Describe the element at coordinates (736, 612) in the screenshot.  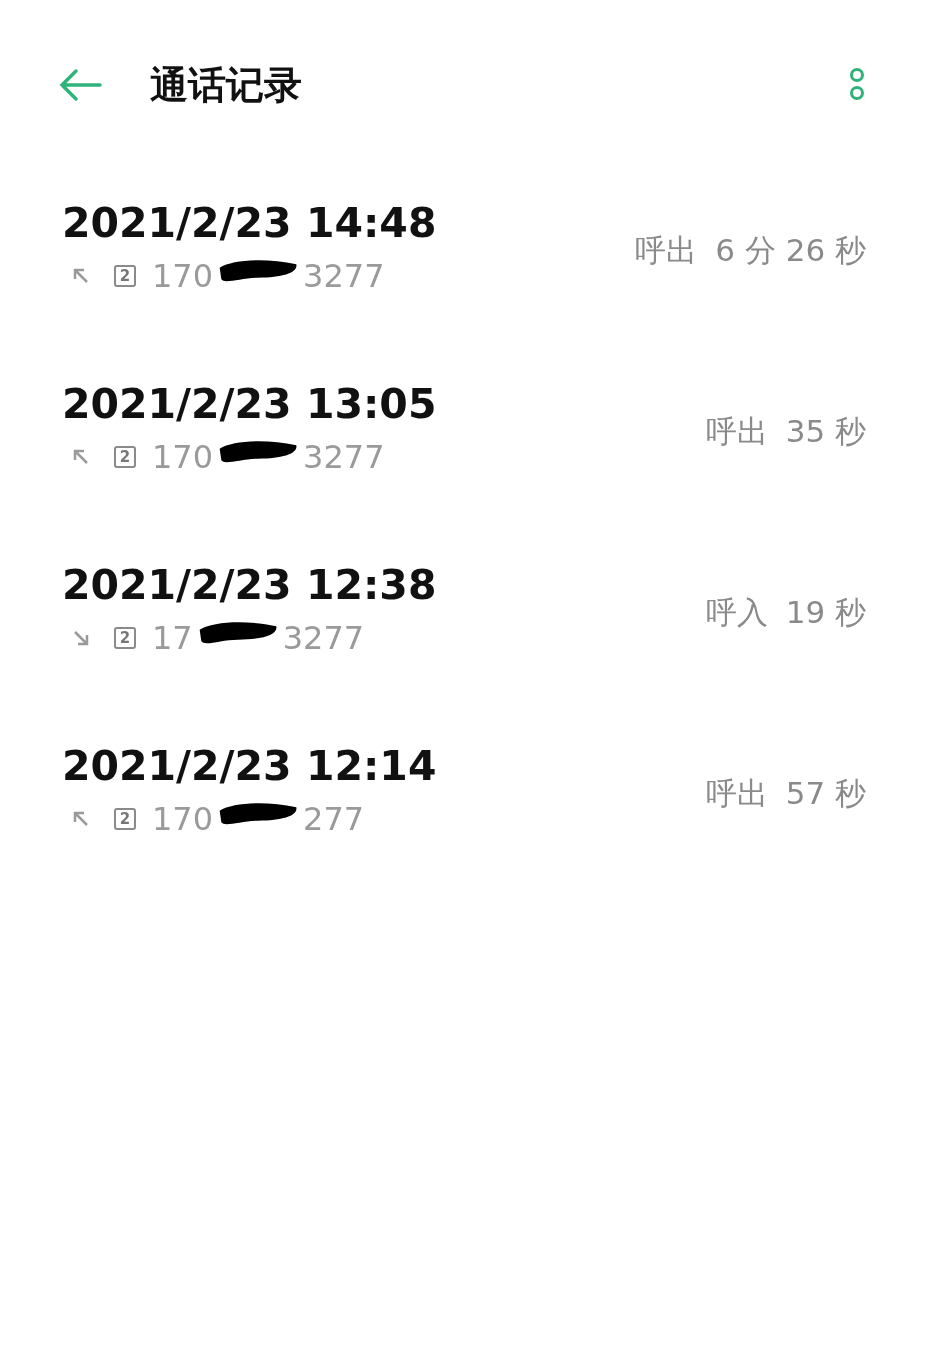
I see `call-type: 呼入` at that location.